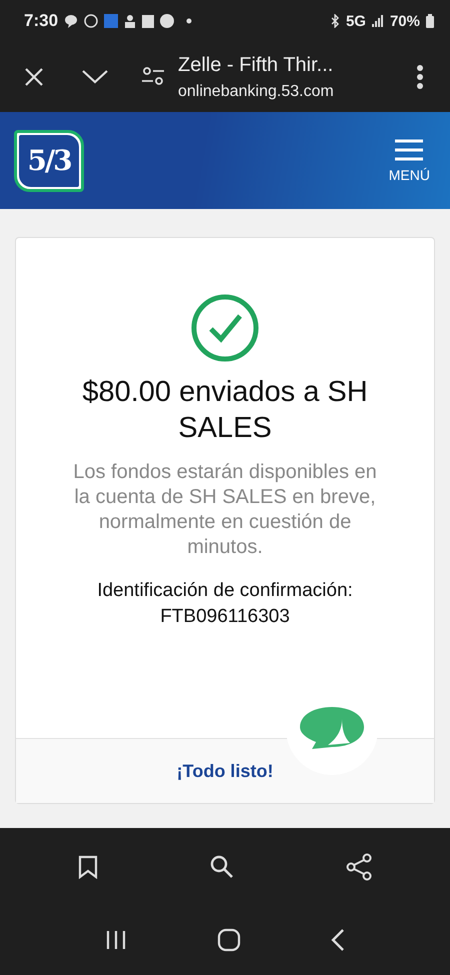 The height and width of the screenshot is (975, 450). I want to click on site-settings-icon, so click(153, 77).